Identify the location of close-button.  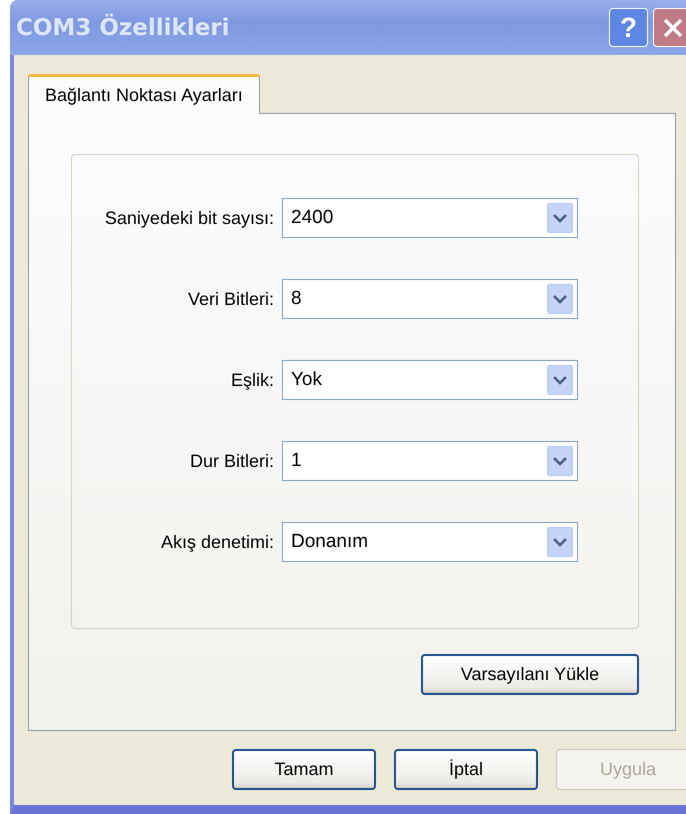
(669, 27).